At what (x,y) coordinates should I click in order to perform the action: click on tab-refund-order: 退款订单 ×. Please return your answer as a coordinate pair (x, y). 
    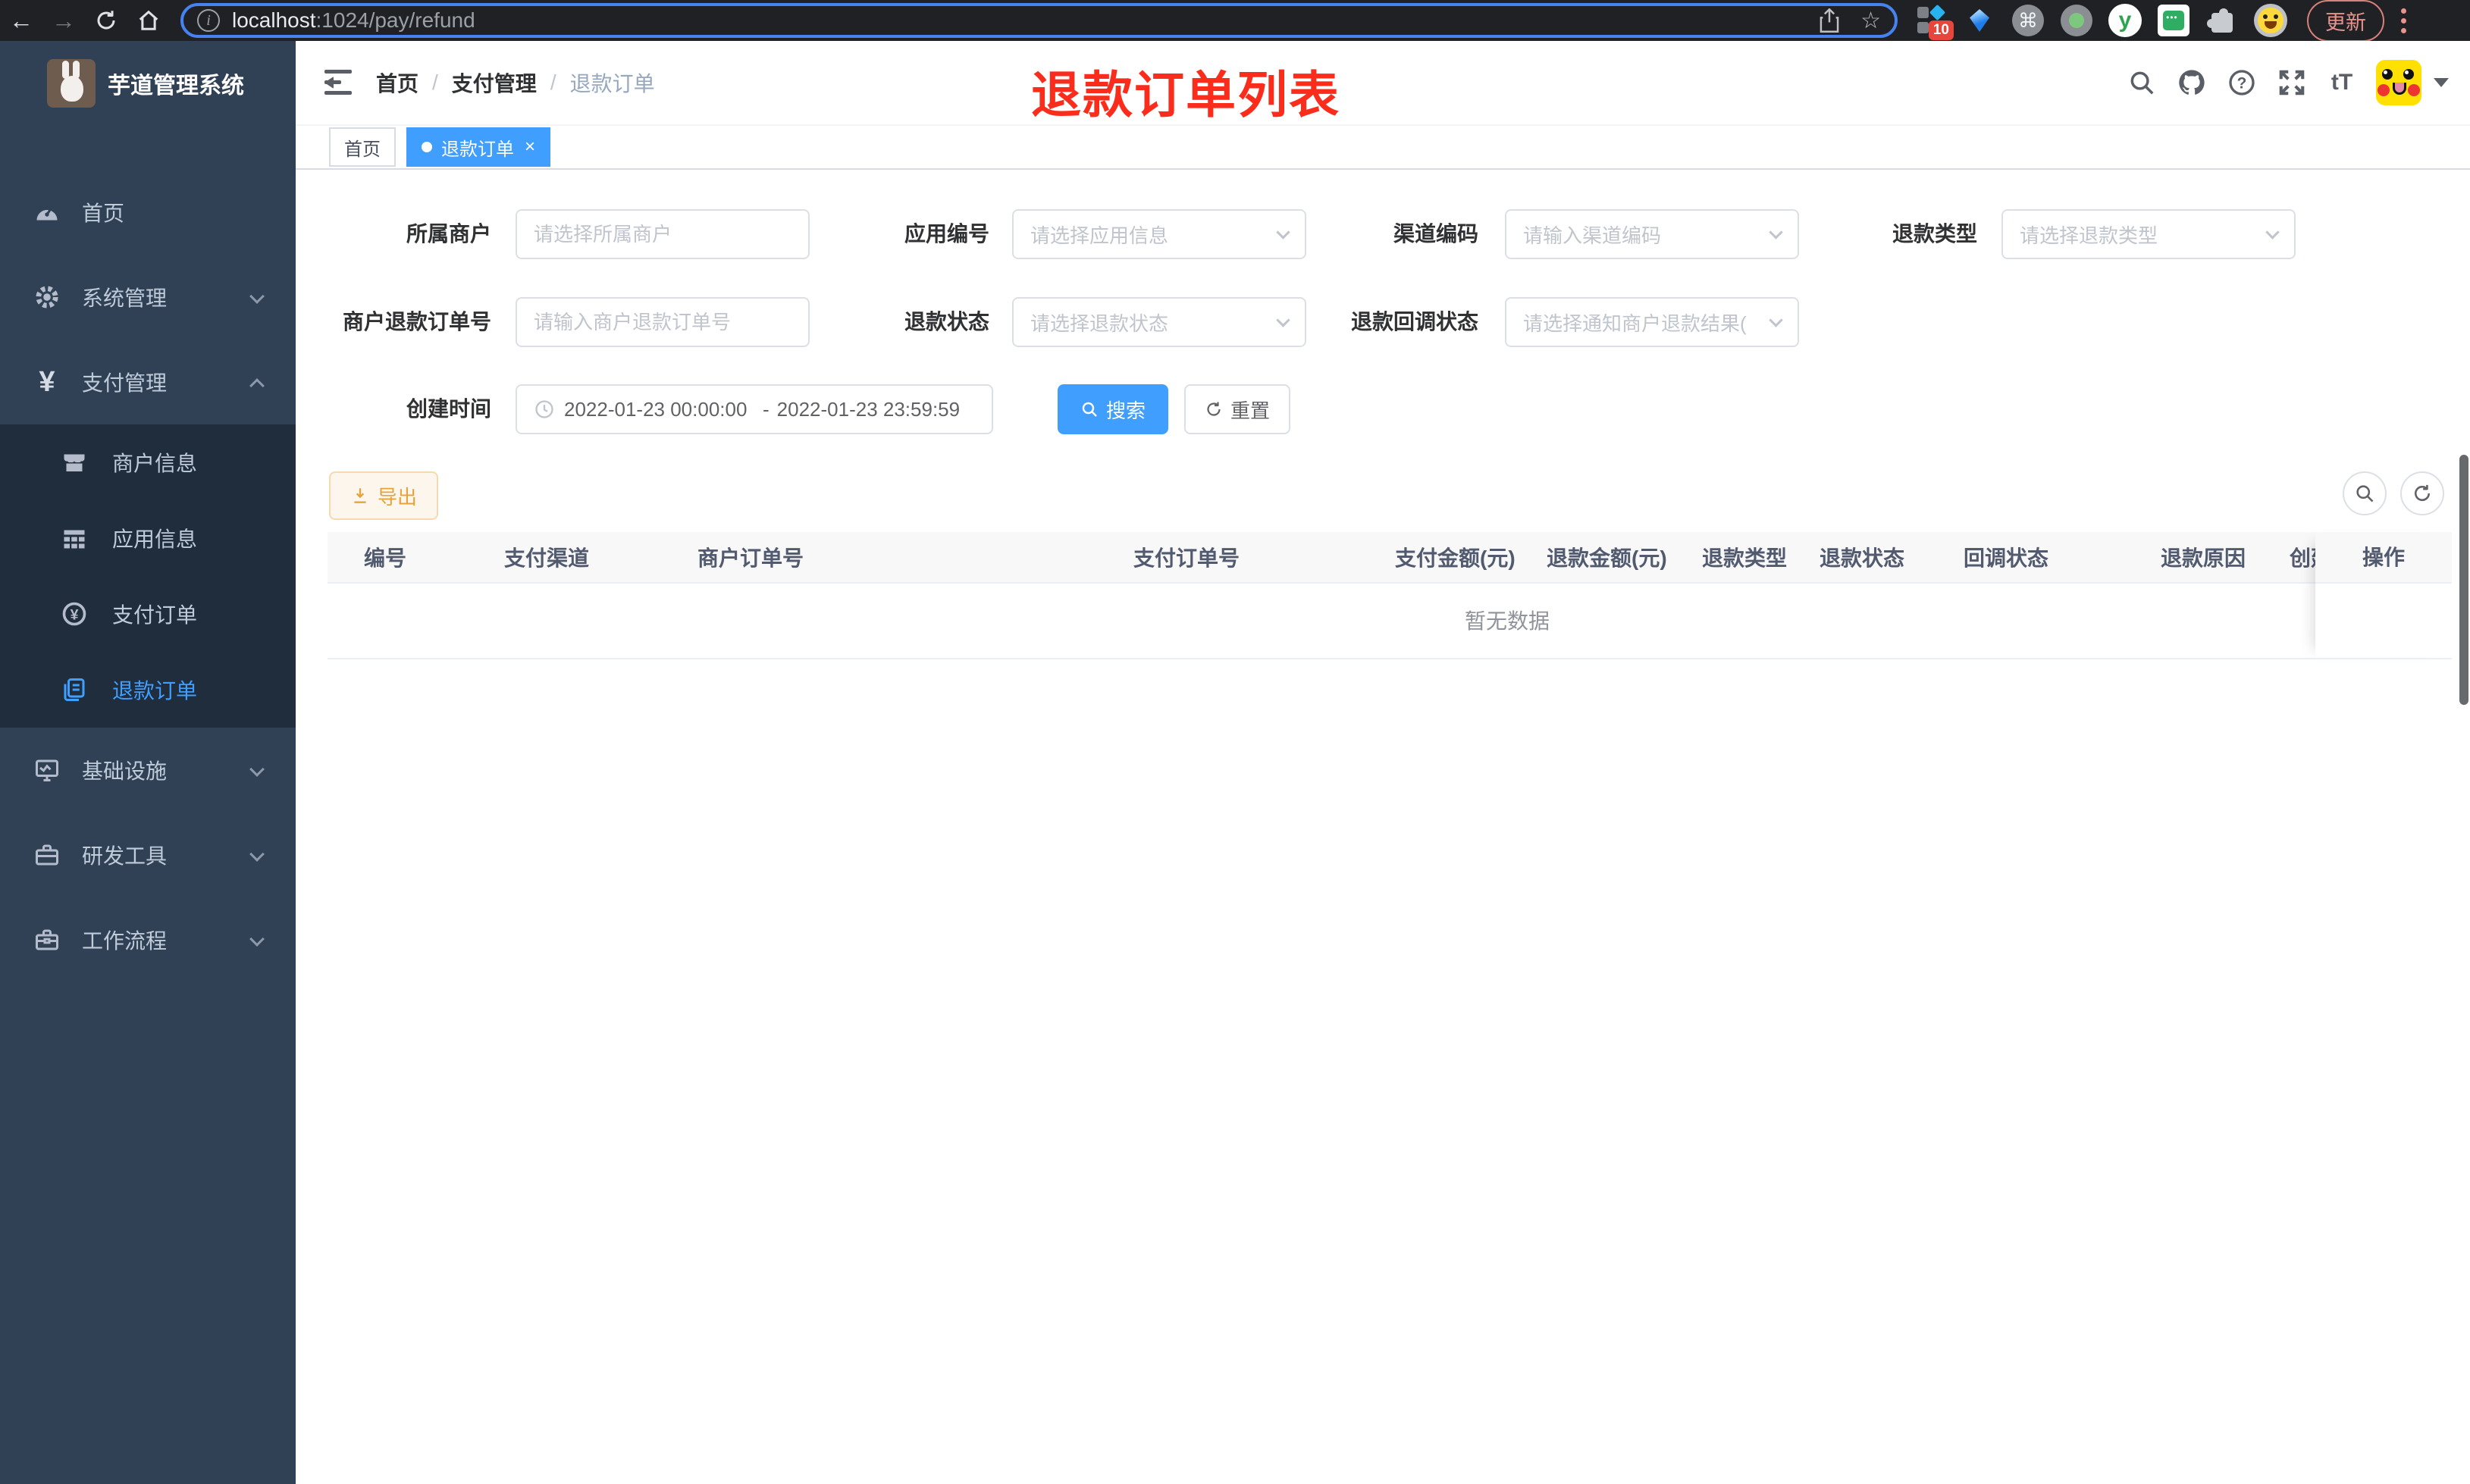
    Looking at the image, I should click on (478, 147).